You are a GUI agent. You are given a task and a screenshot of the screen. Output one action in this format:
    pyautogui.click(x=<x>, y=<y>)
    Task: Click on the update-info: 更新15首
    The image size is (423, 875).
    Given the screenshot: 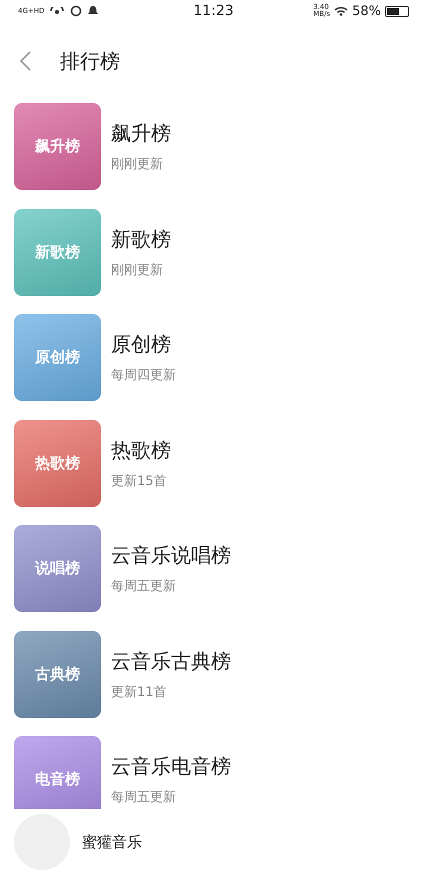 What is the action you would take?
    pyautogui.click(x=139, y=481)
    